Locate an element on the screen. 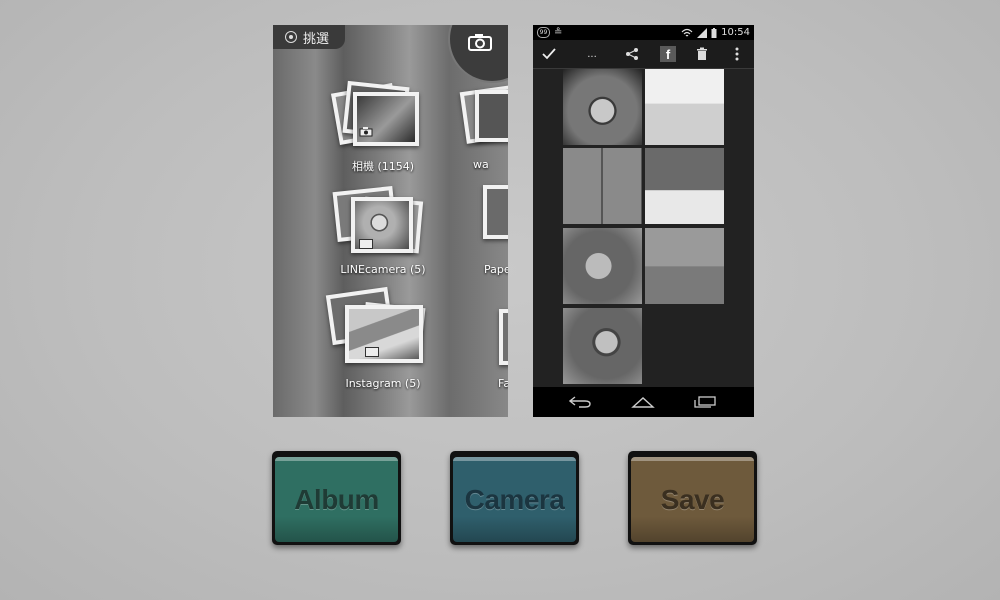  share-button is located at coordinates (632, 54).